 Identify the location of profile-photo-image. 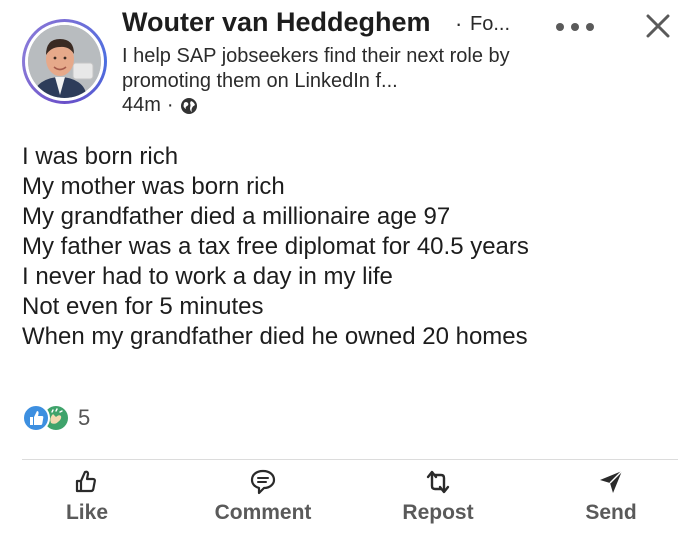
(64, 61).